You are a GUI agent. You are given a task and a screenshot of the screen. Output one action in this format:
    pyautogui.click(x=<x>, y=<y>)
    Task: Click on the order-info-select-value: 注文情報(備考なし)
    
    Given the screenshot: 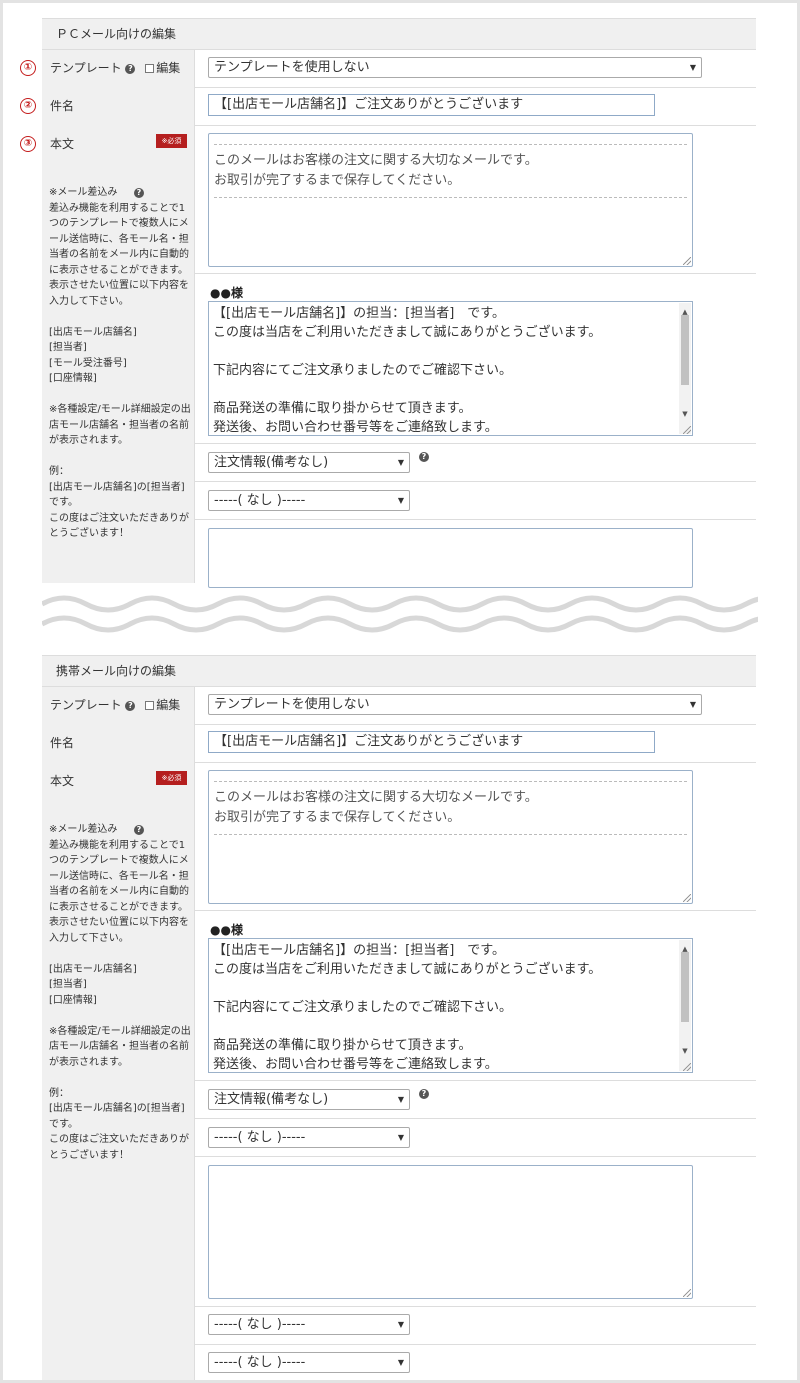 What is the action you would take?
    pyautogui.click(x=271, y=1099)
    